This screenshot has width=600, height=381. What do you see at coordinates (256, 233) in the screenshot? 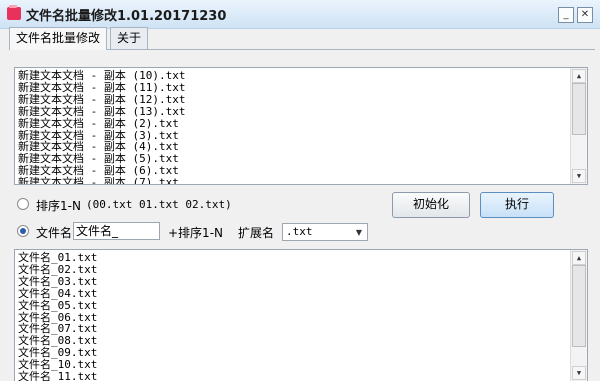
I see `ext-label: 扩展名` at bounding box center [256, 233].